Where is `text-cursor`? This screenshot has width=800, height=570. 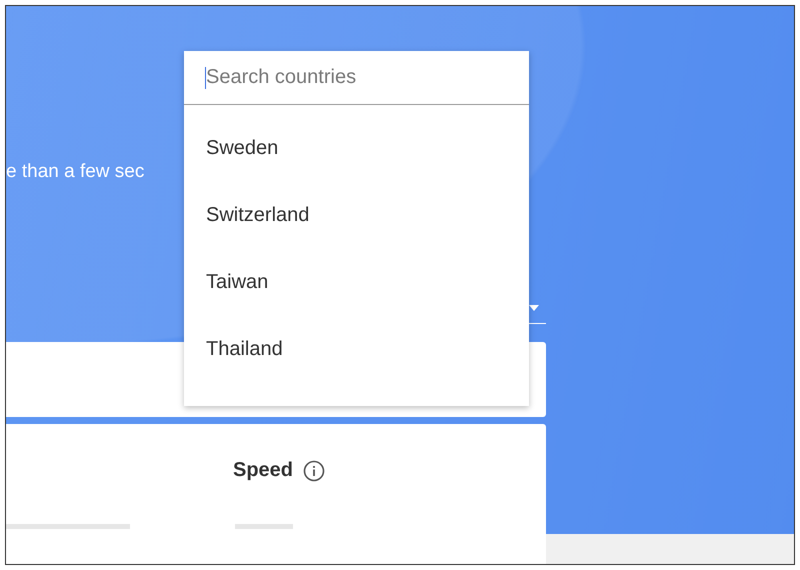
text-cursor is located at coordinates (205, 78).